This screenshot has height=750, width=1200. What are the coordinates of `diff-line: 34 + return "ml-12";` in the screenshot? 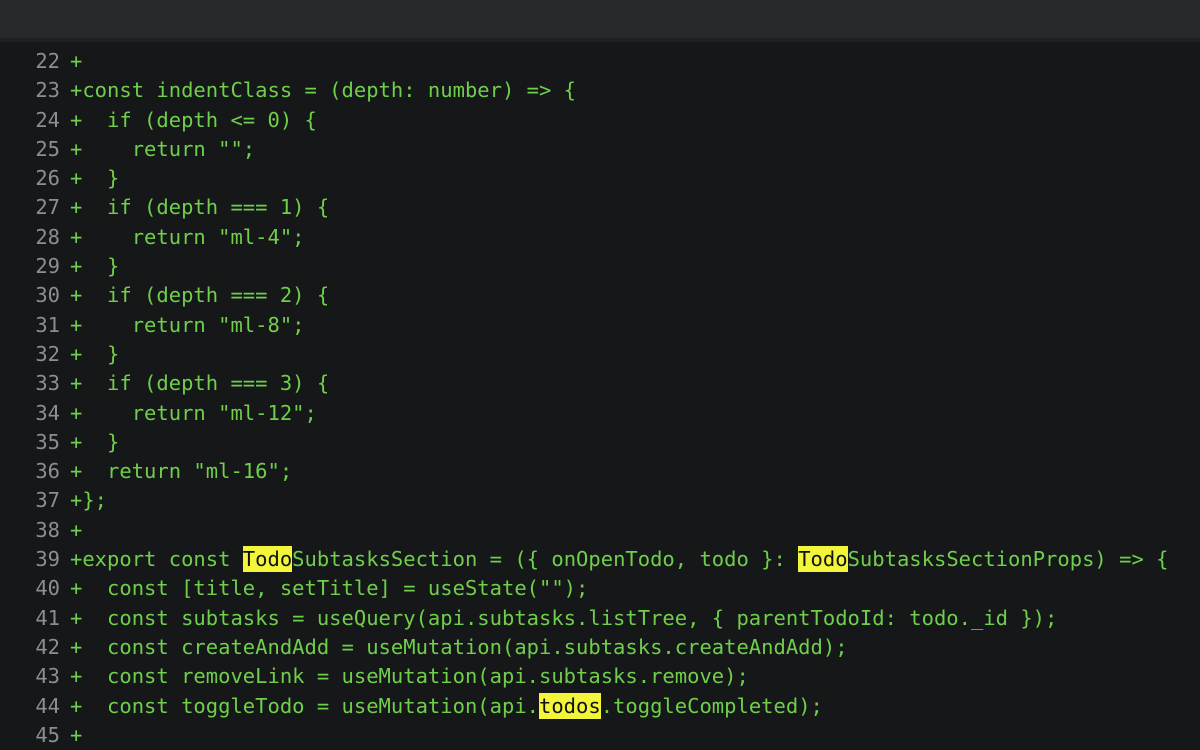 It's located at (600, 413).